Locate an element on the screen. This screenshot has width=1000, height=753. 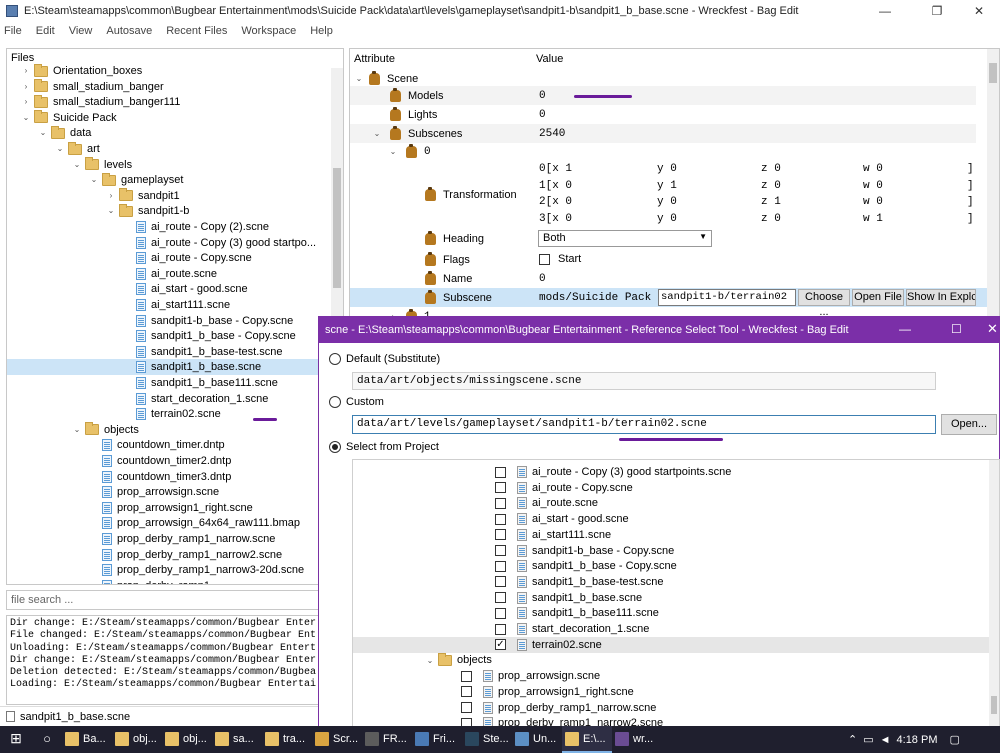
tree-file-item: sandpit1_b_base-test.scne is located at coordinates (202, 352).